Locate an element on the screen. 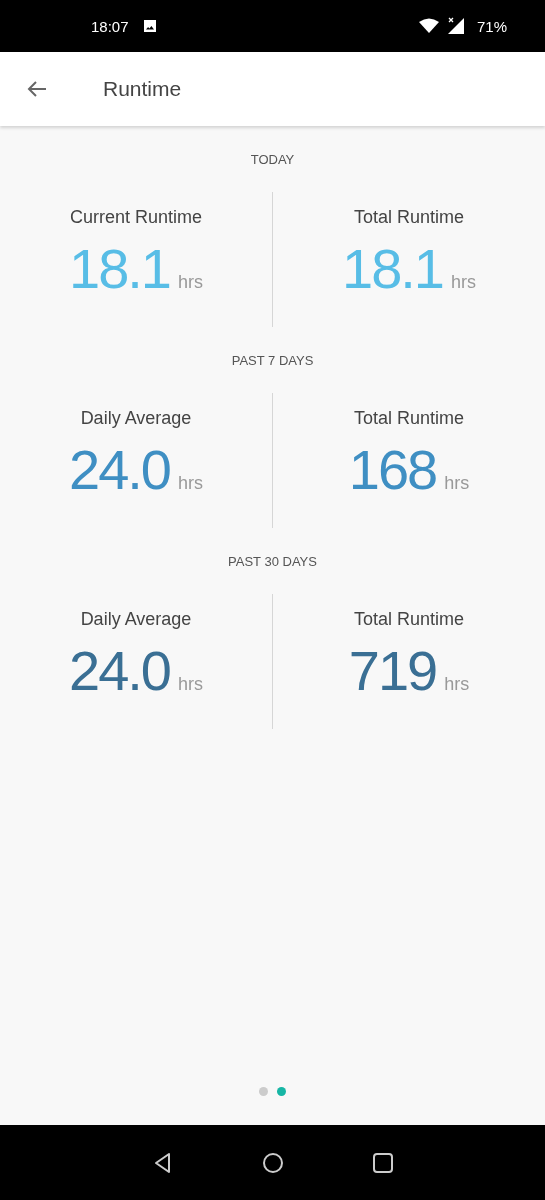  stat-label: Current Runtime is located at coordinates (135, 217).